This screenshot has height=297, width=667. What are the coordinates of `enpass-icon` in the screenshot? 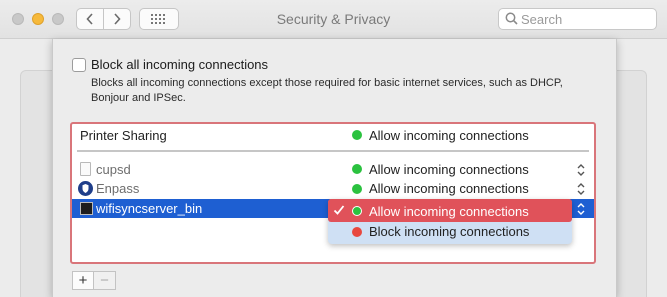 It's located at (85, 188).